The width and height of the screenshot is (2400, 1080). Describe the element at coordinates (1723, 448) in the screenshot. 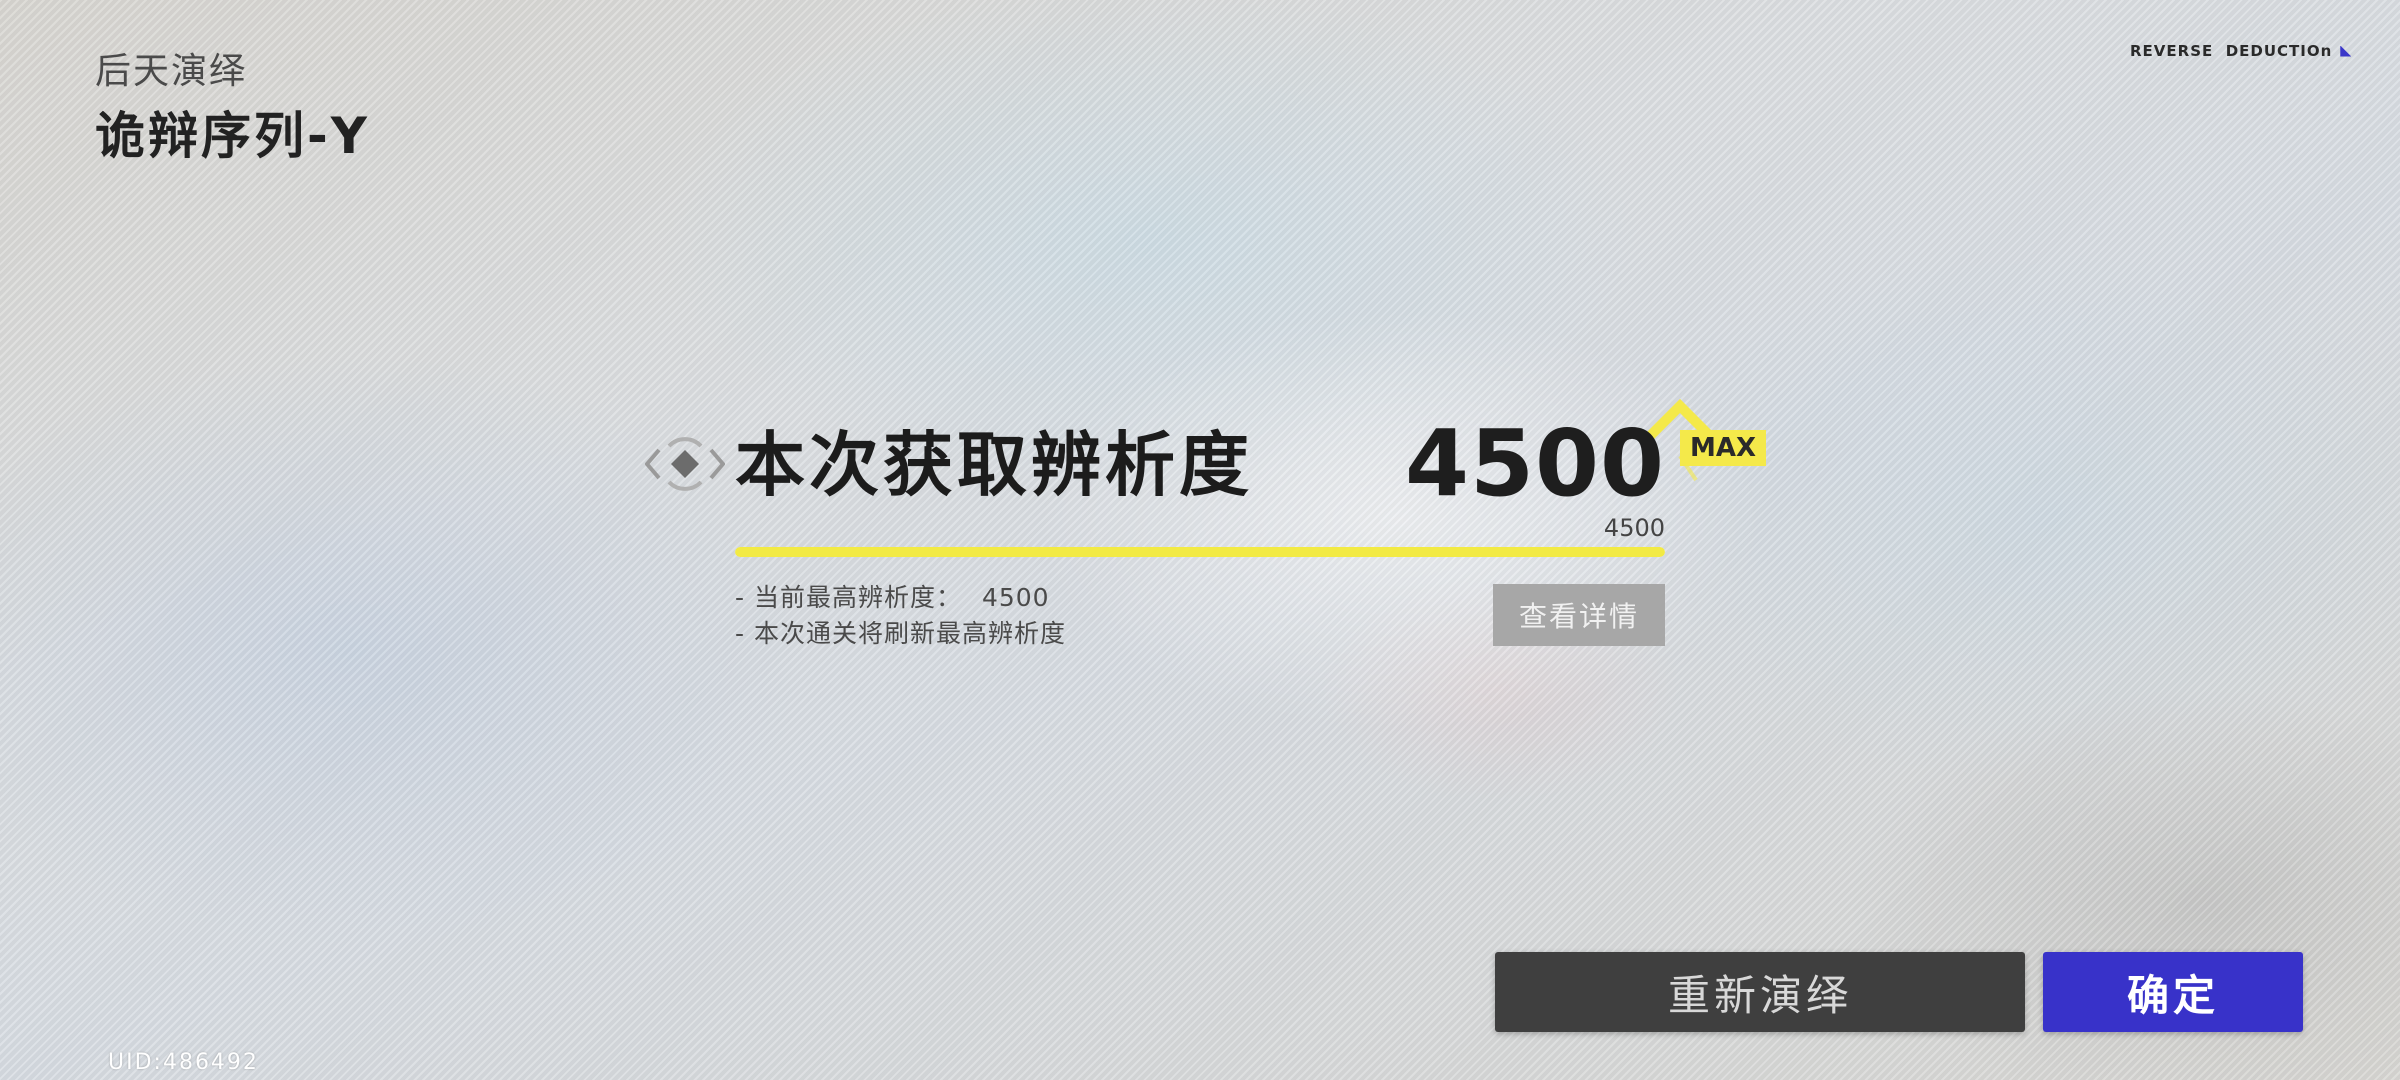

I see `max-badge: MAX` at that location.